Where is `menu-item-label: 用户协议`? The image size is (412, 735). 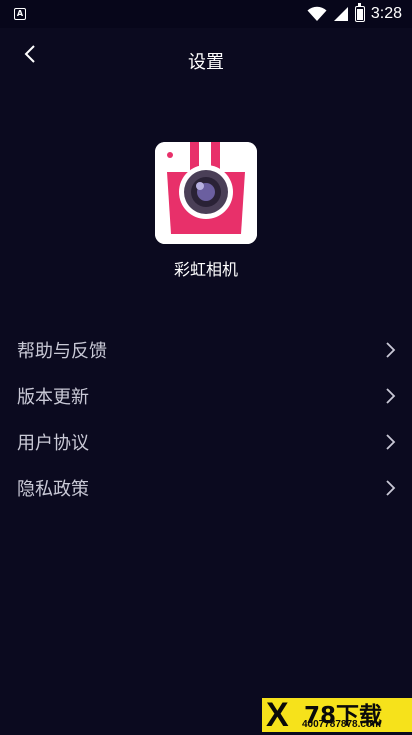 menu-item-label: 用户协议 is located at coordinates (53, 443).